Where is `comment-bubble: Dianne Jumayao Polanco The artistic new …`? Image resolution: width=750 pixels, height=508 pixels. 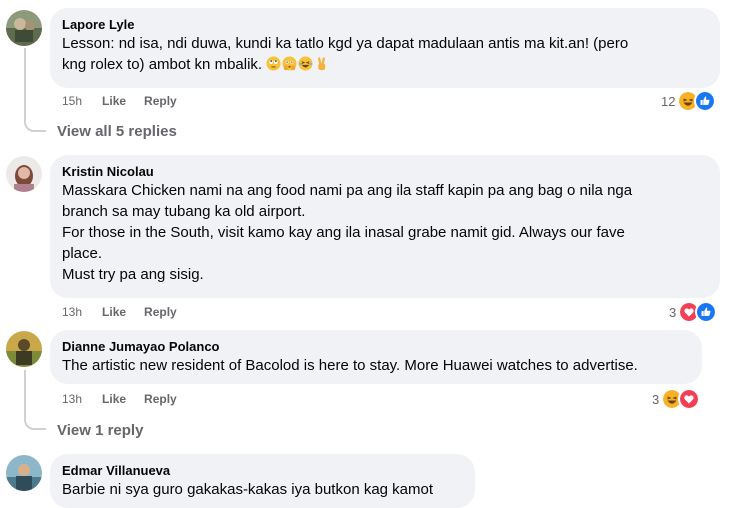
comment-bubble: Dianne Jumayao Polanco The artistic new … is located at coordinates (376, 357).